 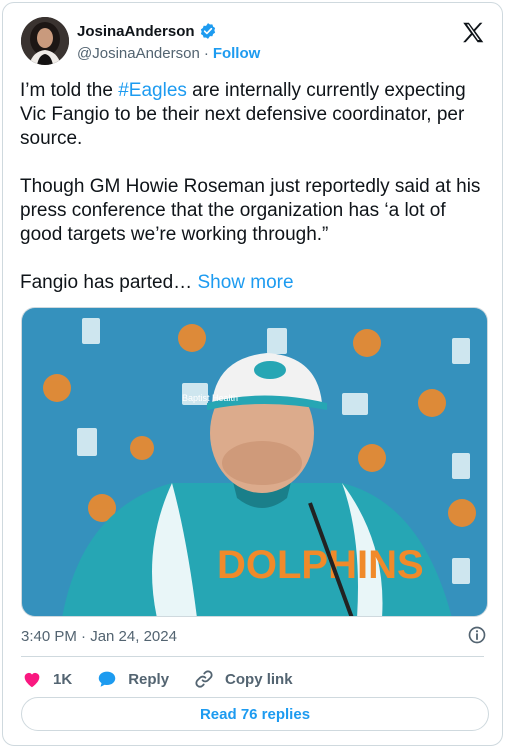 I want to click on reply-button: Reply, so click(x=132, y=679).